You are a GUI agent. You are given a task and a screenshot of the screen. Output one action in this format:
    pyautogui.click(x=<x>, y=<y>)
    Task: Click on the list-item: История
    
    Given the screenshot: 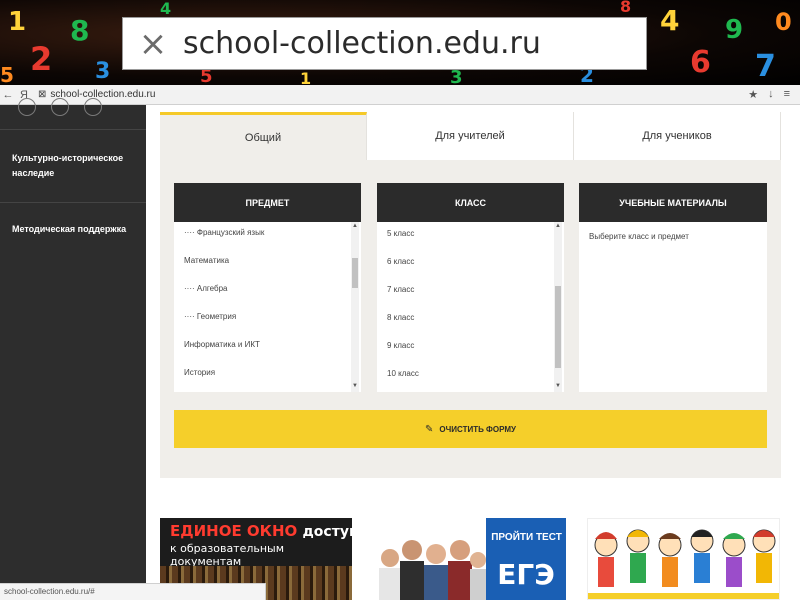 What is the action you would take?
    pyautogui.click(x=199, y=372)
    